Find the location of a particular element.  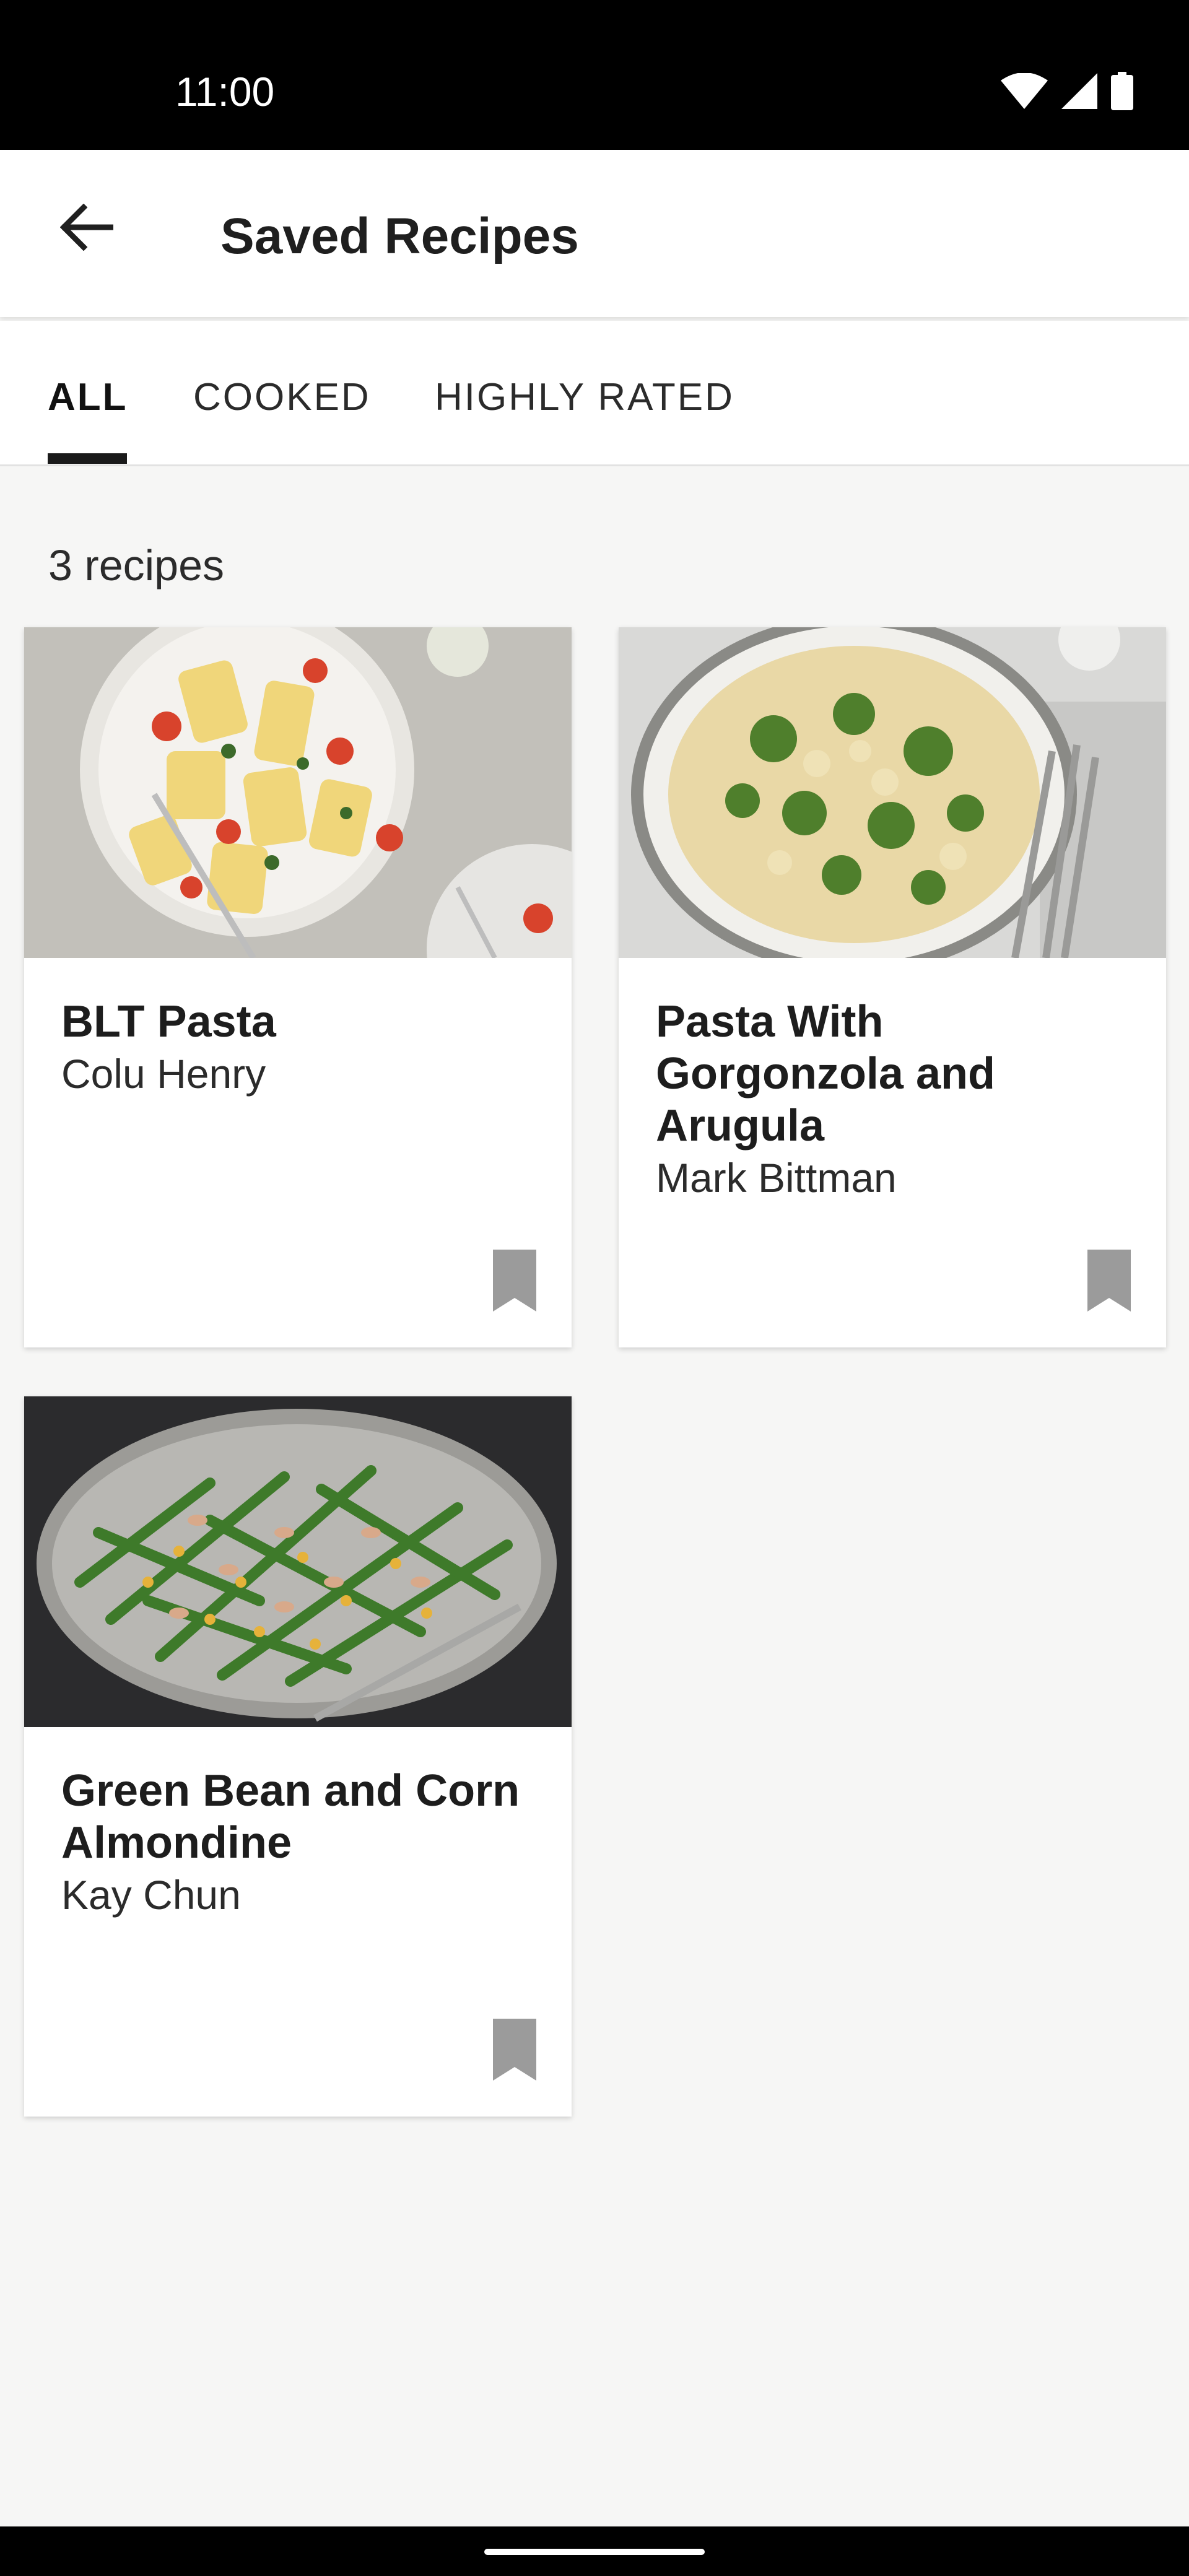

system-navigation-bar is located at coordinates (594, 2551).